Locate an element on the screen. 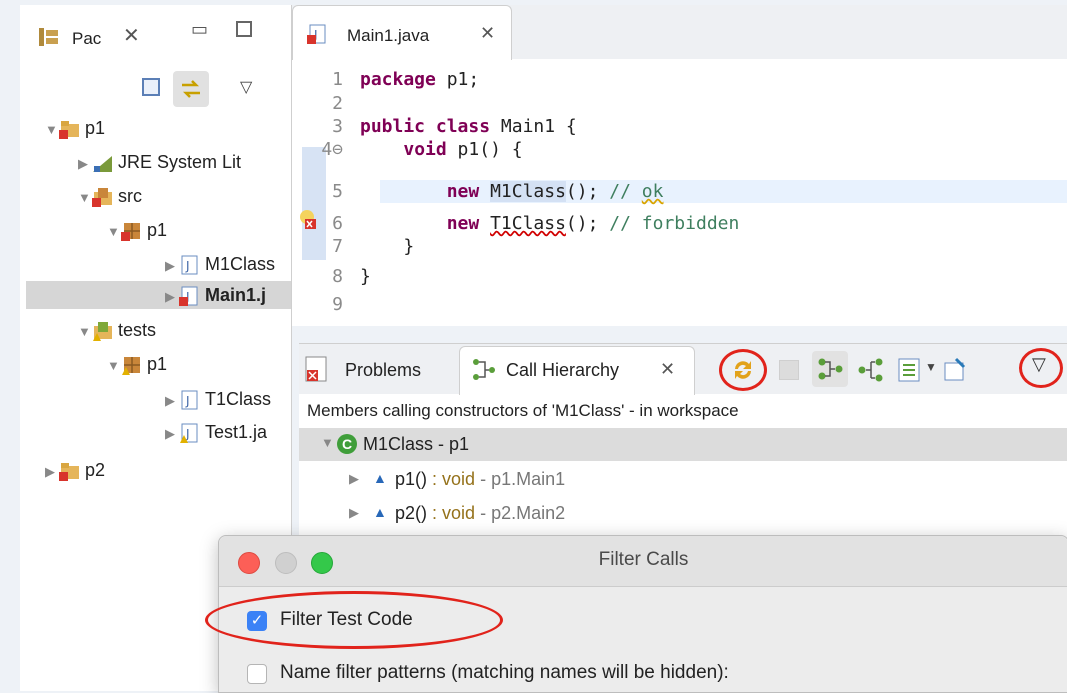  tree-row-caller: ▶ ▲ p2() : void - p2.Main2 is located at coordinates (683, 514).